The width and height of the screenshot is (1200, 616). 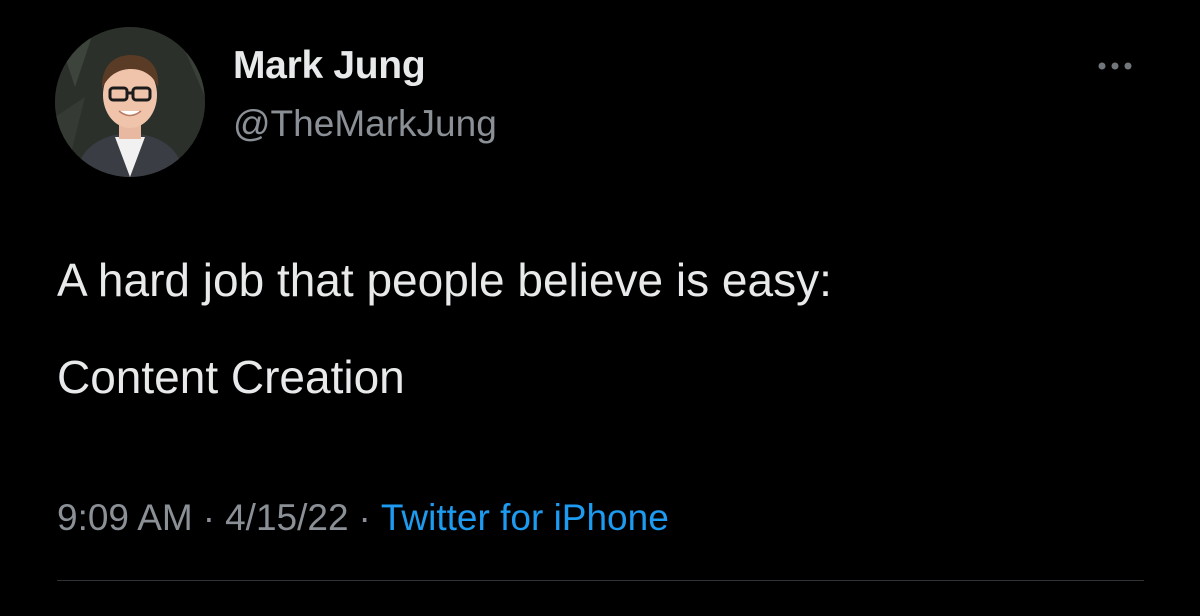 I want to click on avatar, so click(x=130, y=102).